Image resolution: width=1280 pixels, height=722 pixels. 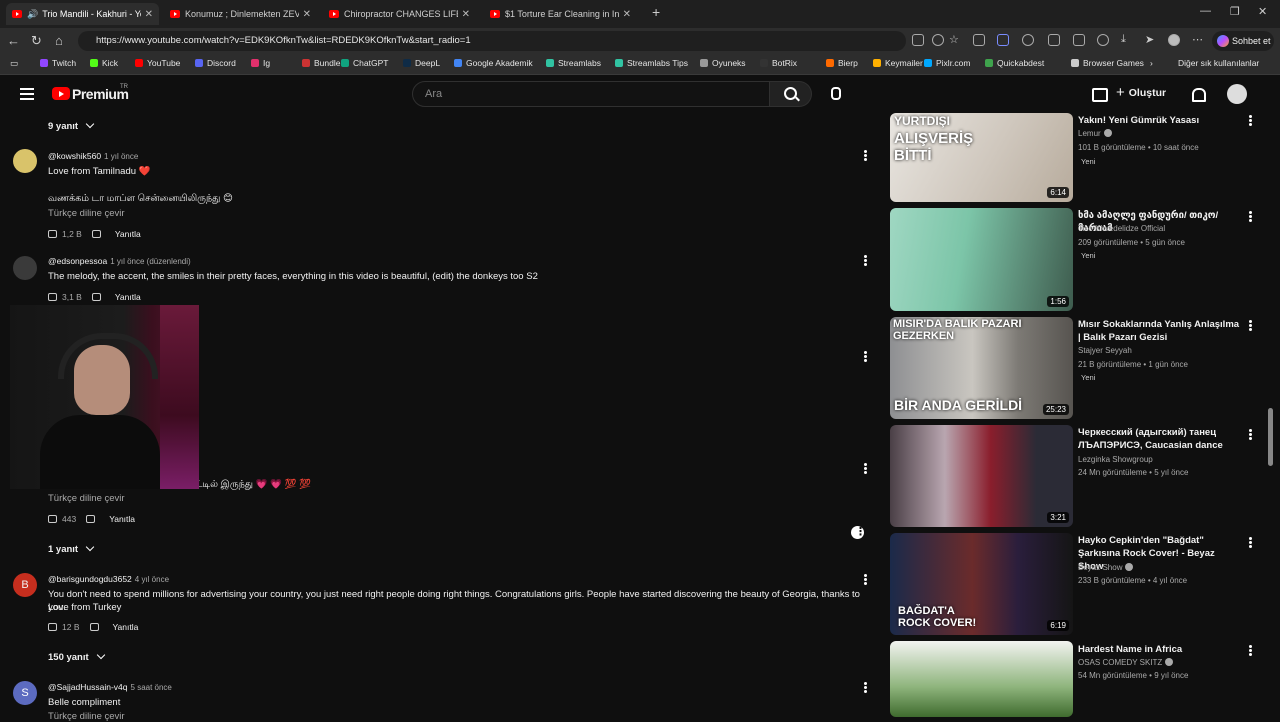 I want to click on microphone-icon, so click(x=836, y=93).